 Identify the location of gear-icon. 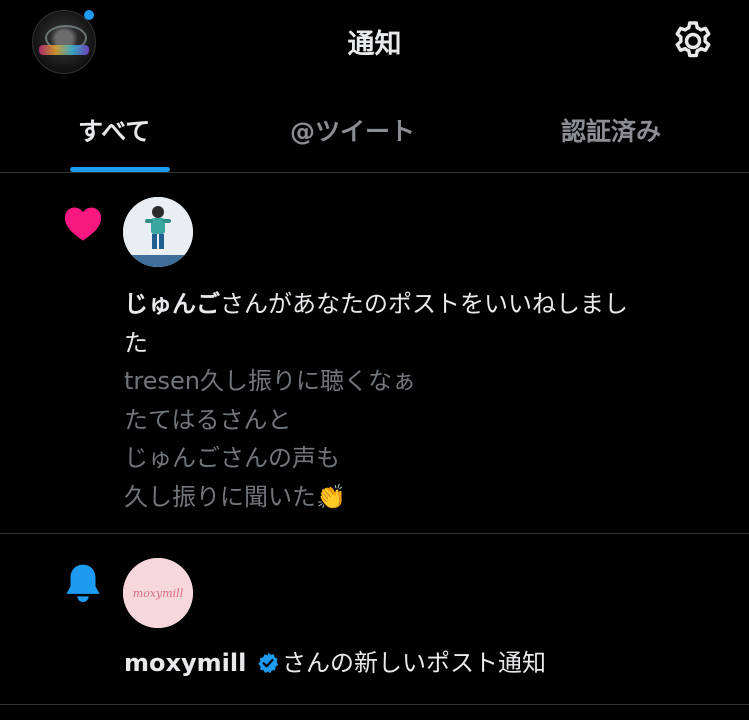
(693, 41).